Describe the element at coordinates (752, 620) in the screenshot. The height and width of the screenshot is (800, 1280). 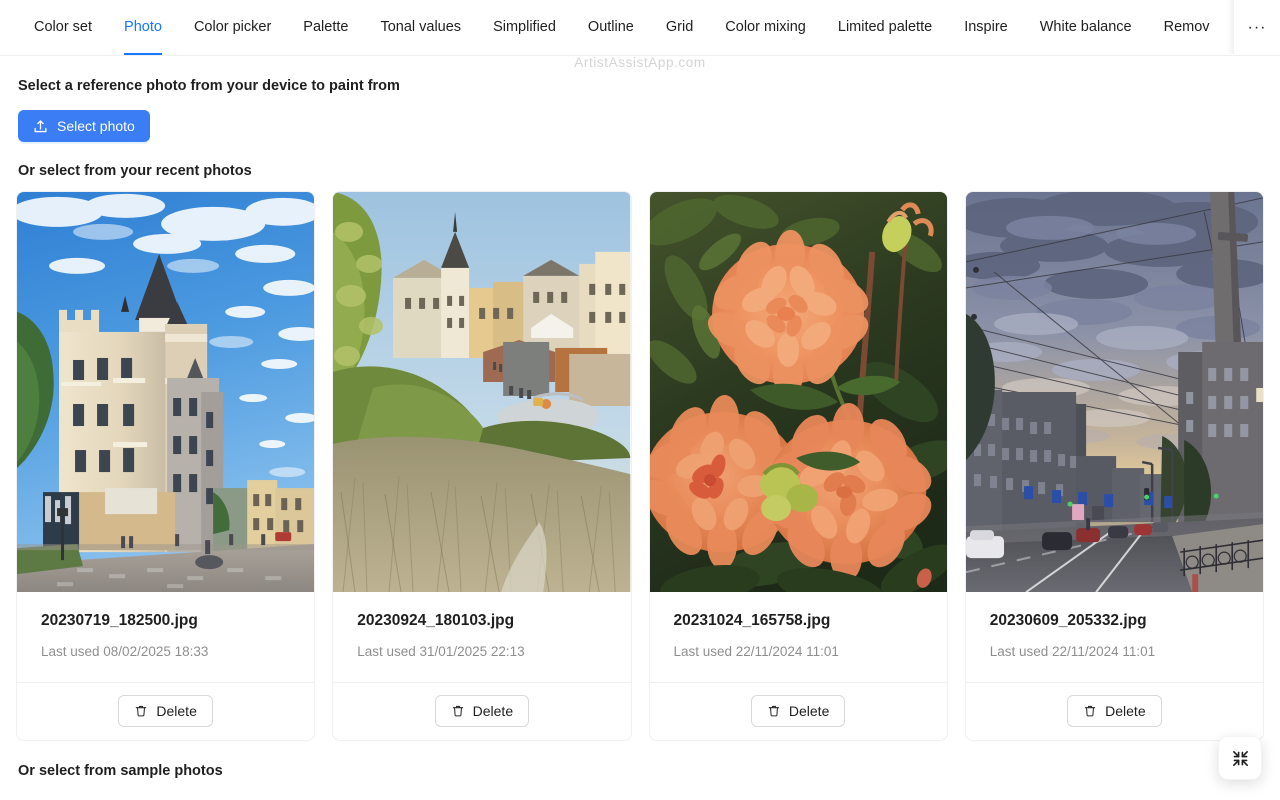
I see `photo-filename: 20231024_165758.jpg` at that location.